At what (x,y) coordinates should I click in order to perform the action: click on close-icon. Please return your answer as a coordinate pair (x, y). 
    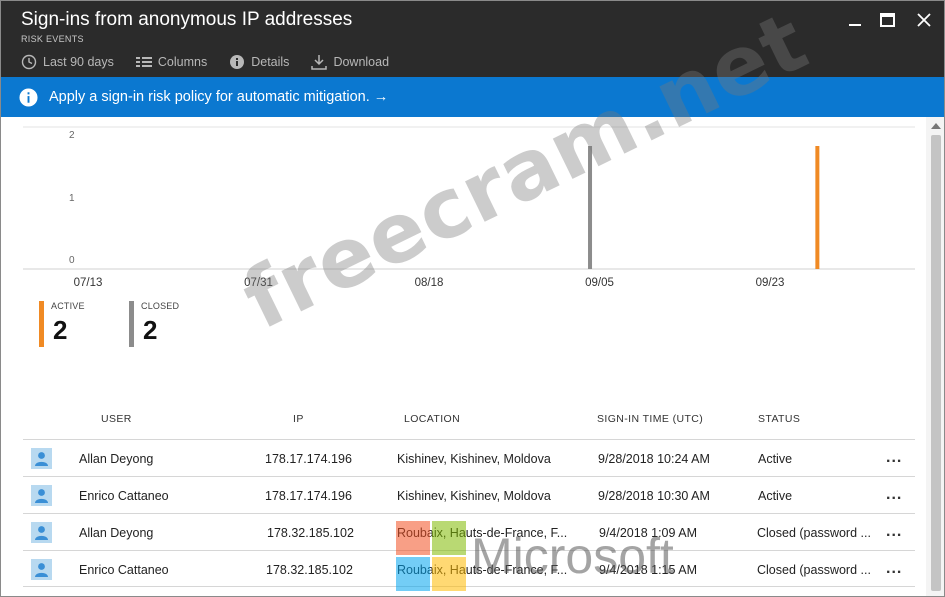
    Looking at the image, I should click on (924, 20).